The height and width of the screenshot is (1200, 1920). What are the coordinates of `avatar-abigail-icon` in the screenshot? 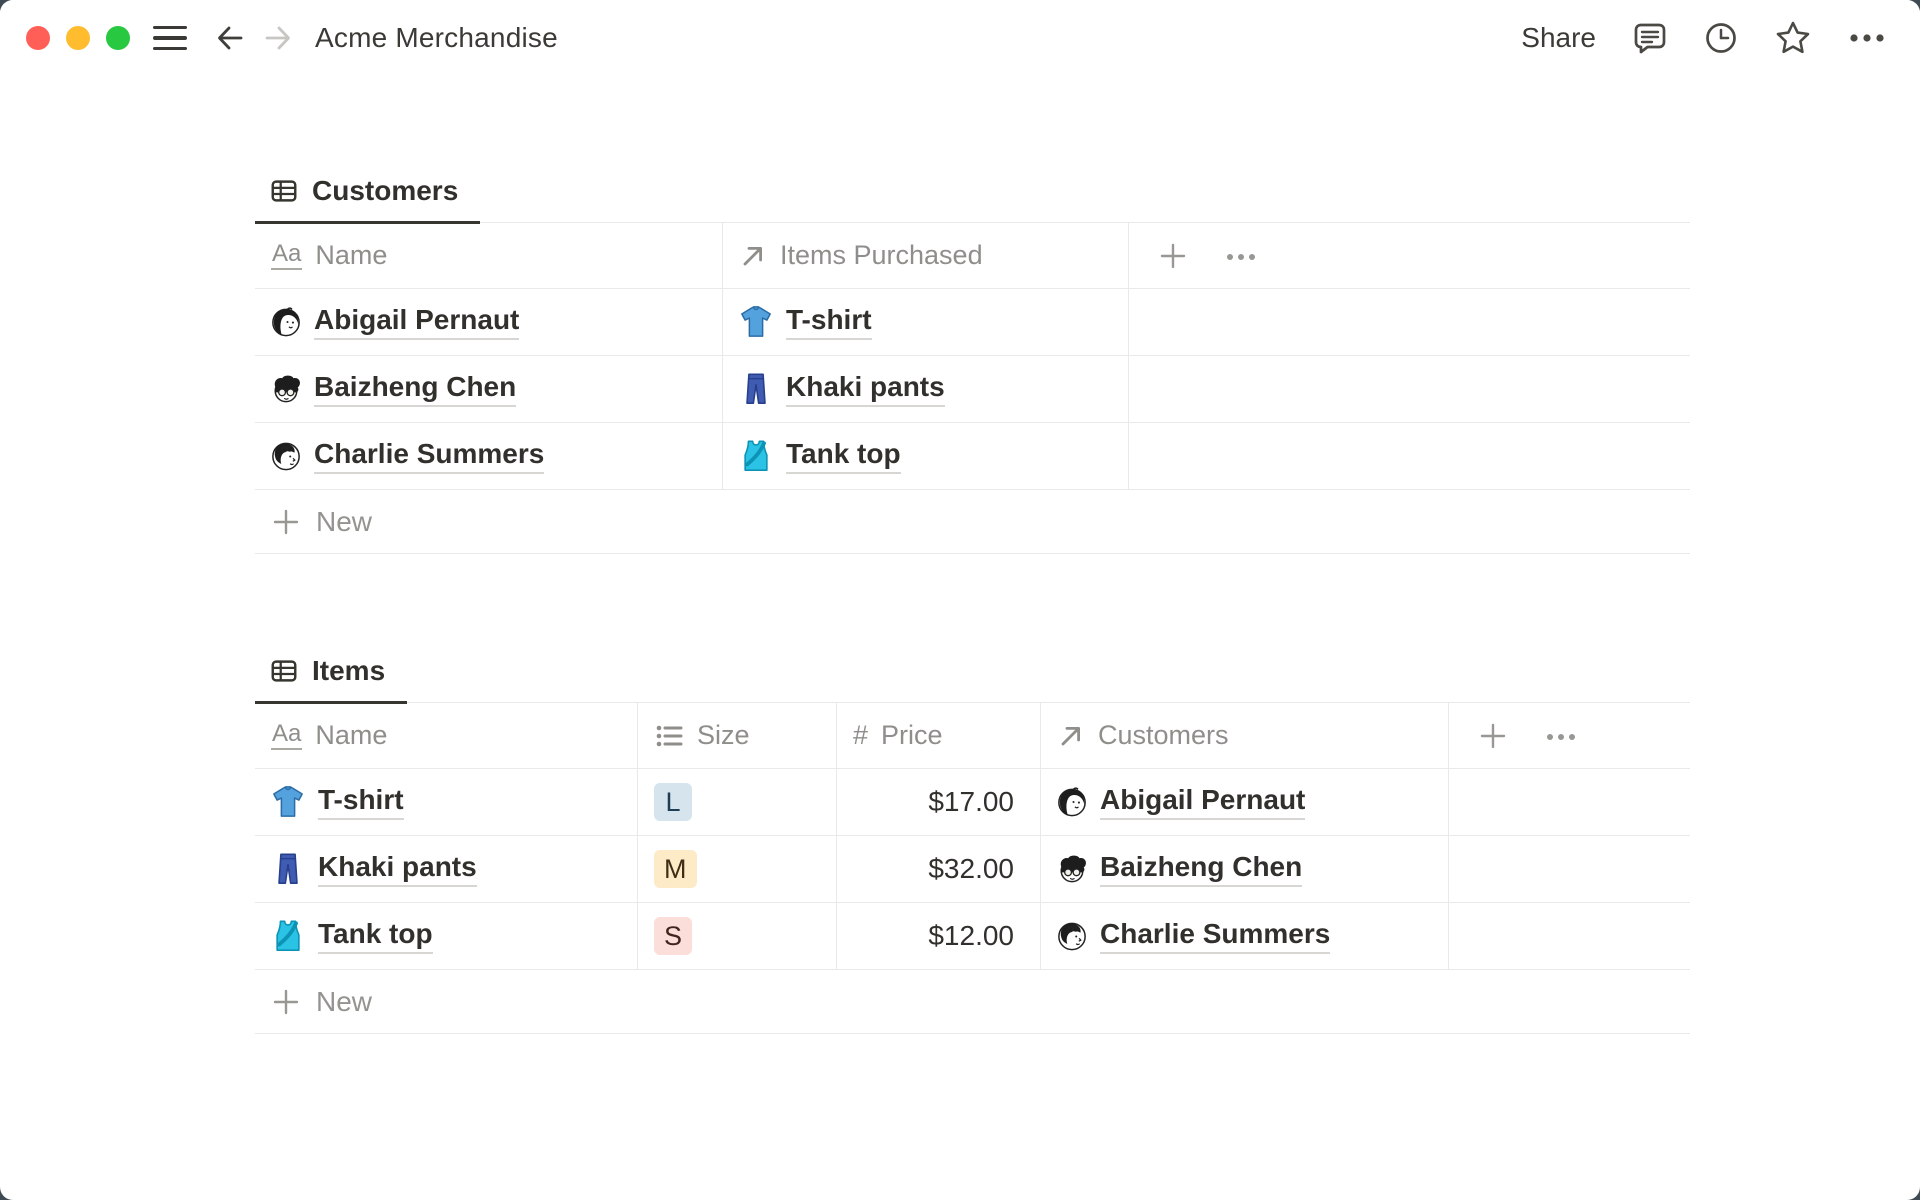 It's located at (1072, 802).